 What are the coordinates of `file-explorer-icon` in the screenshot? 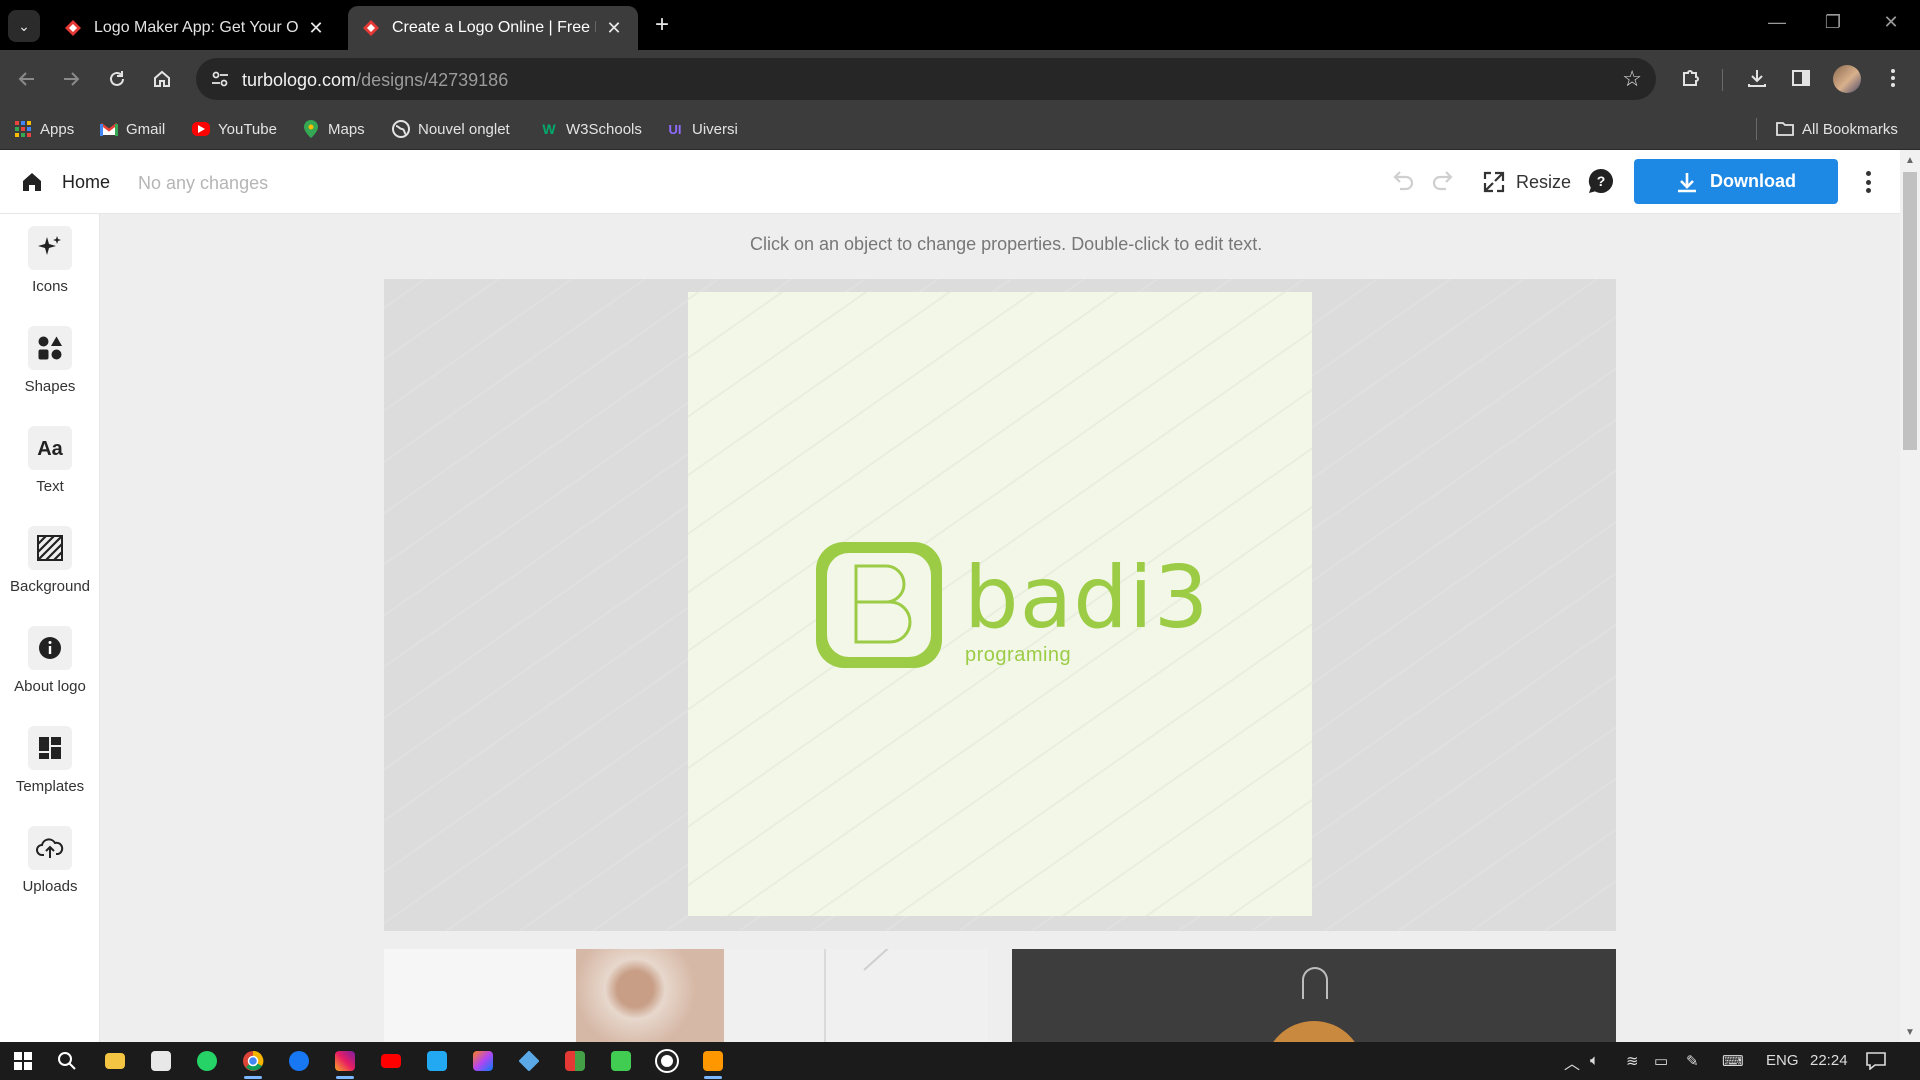 It's located at (115, 1061).